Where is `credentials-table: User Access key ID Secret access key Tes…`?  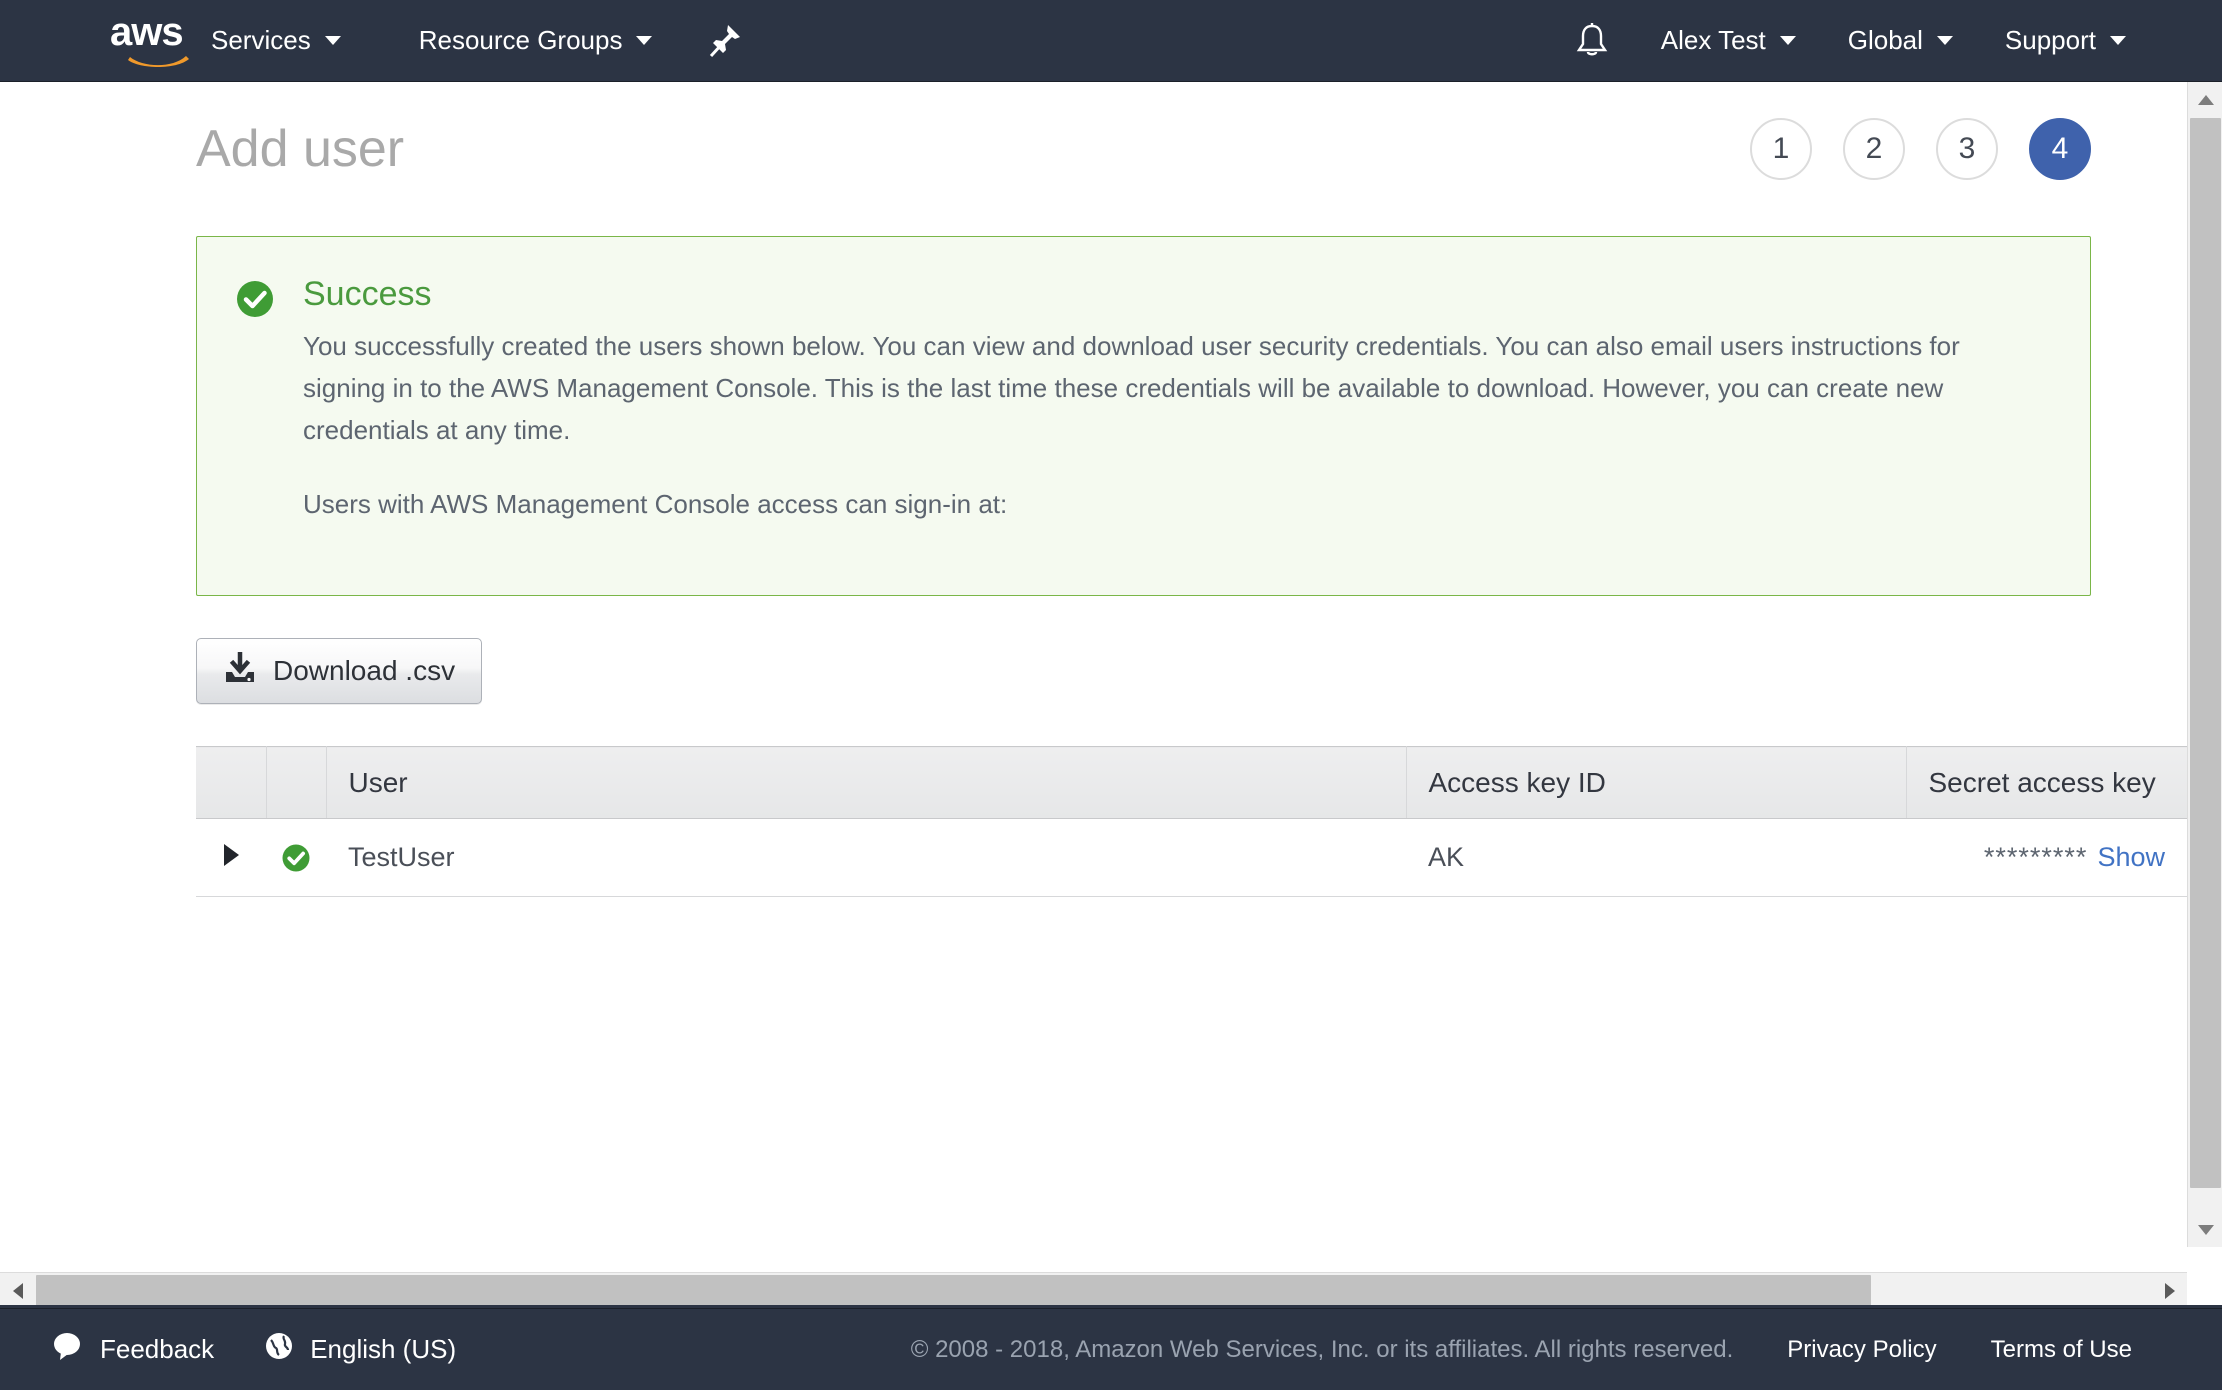
credentials-table: User Access key ID Secret access key Tes… is located at coordinates (1191, 821).